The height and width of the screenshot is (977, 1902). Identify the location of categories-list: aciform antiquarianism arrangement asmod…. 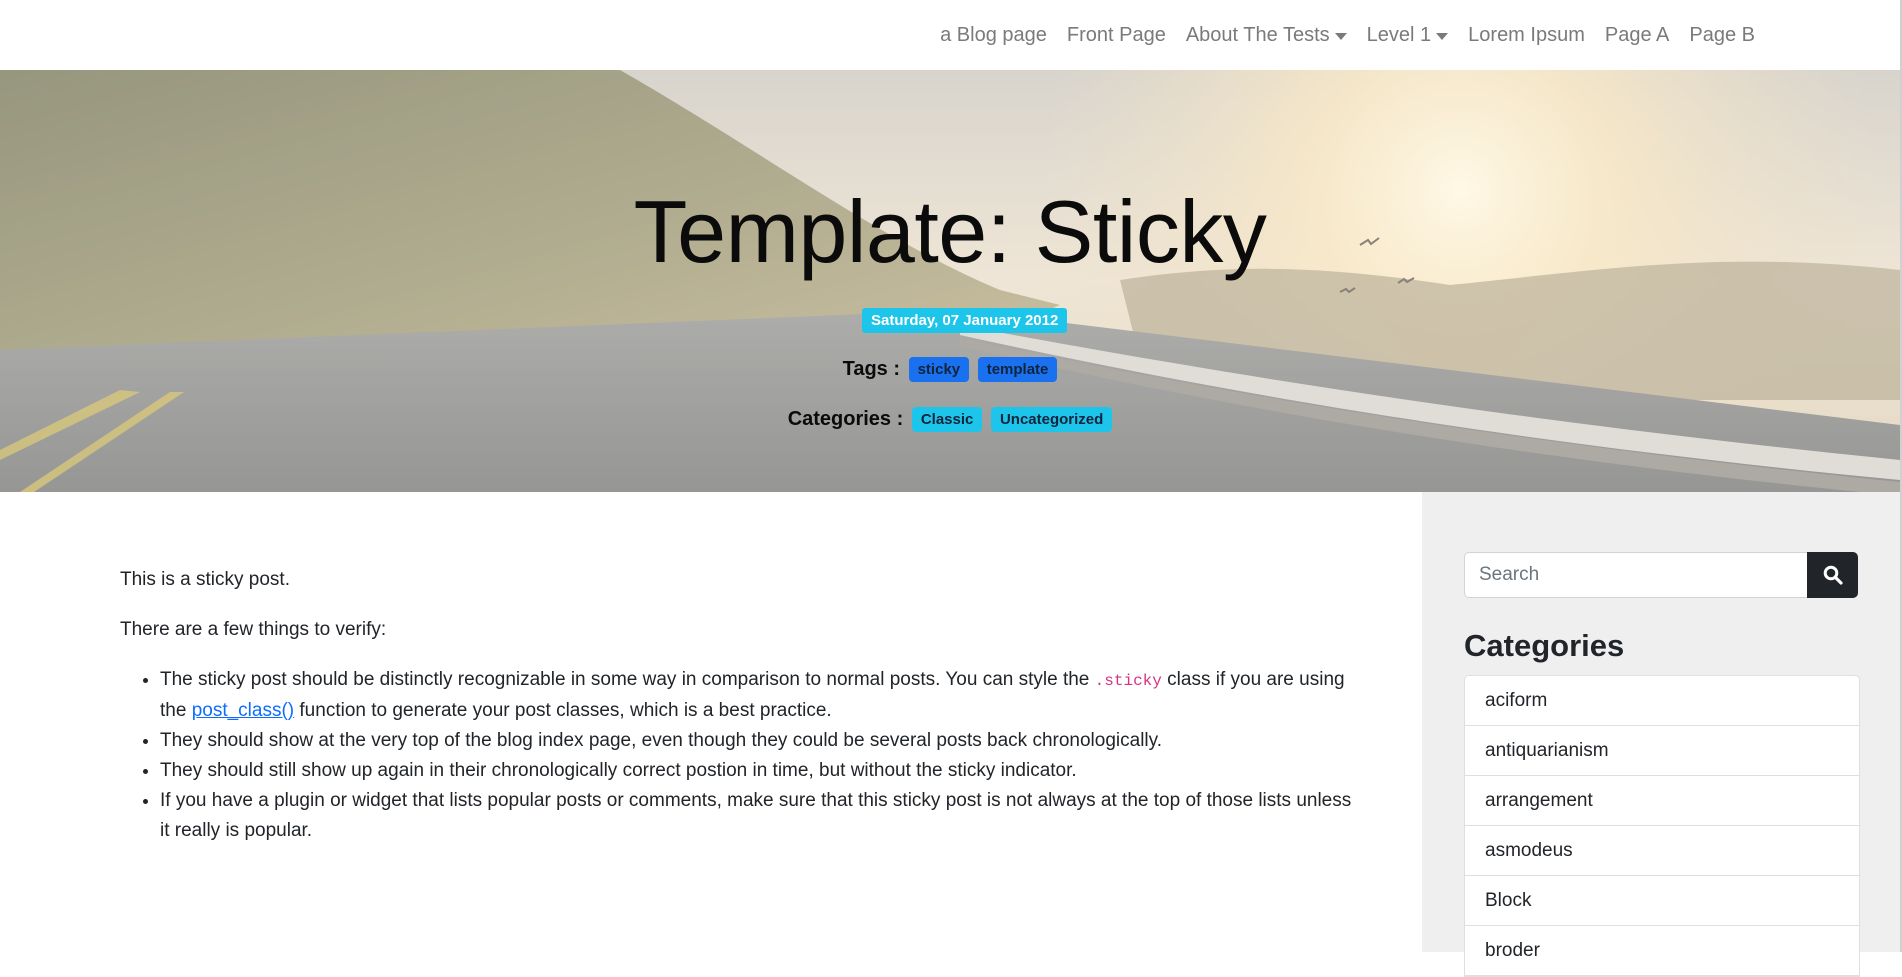
(1662, 826).